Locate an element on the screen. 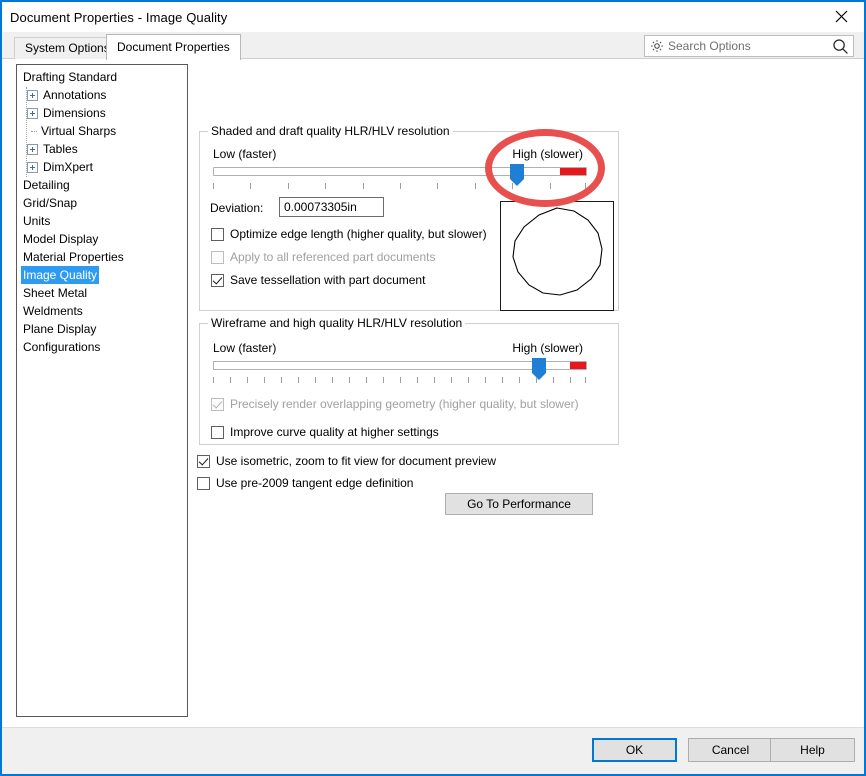 This screenshot has height=776, width=866. checkbox-improve-curve-quality: Improve curve quality at higher settings is located at coordinates (325, 432).